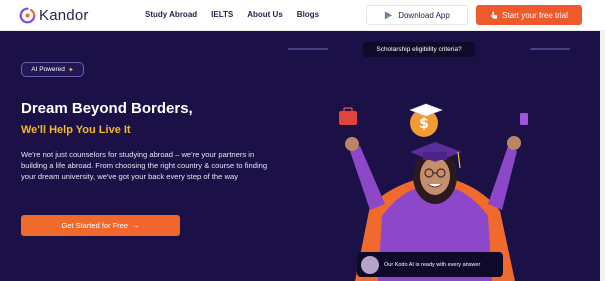 Image resolution: width=605 pixels, height=281 pixels. Describe the element at coordinates (370, 264) in the screenshot. I see `kodo-avatar` at that location.